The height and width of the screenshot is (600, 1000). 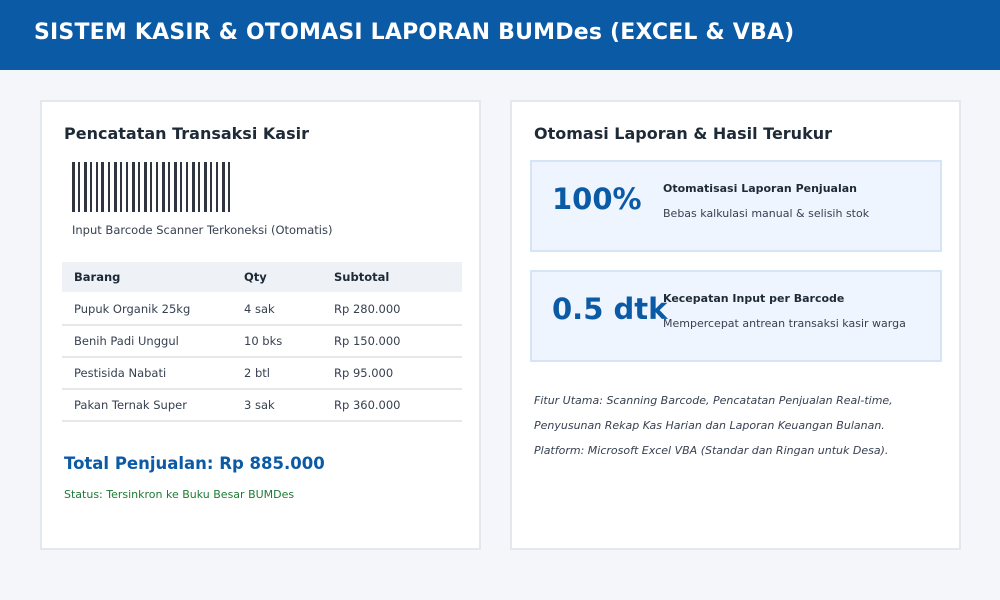 I want to click on sync-status: Status: Tersinkron ke Buku Besar BUMDes, so click(x=179, y=494).